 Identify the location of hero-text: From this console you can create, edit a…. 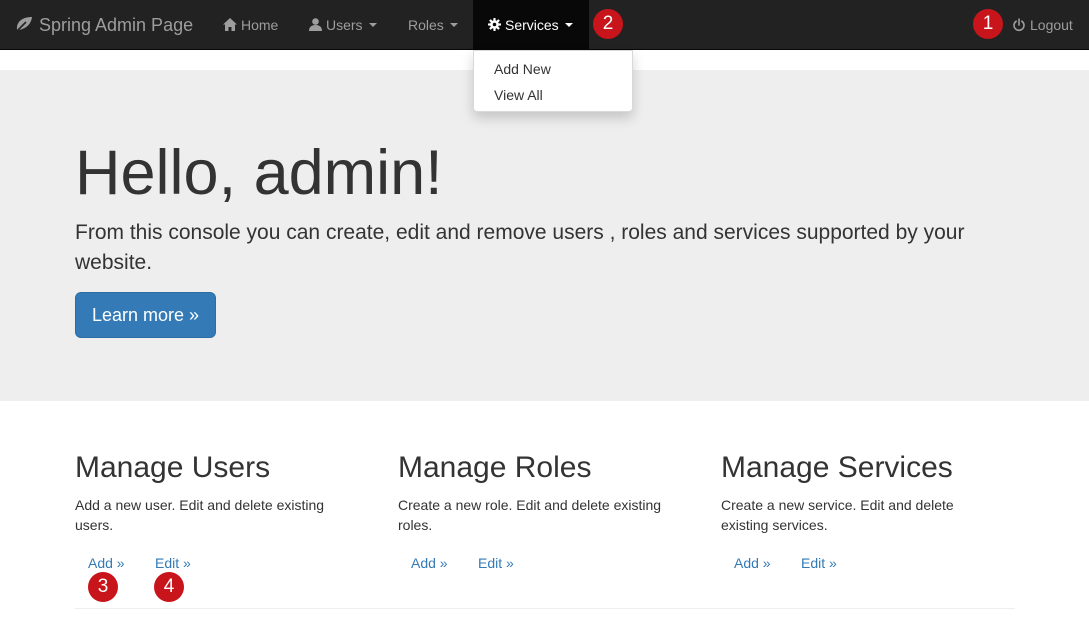
(520, 247).